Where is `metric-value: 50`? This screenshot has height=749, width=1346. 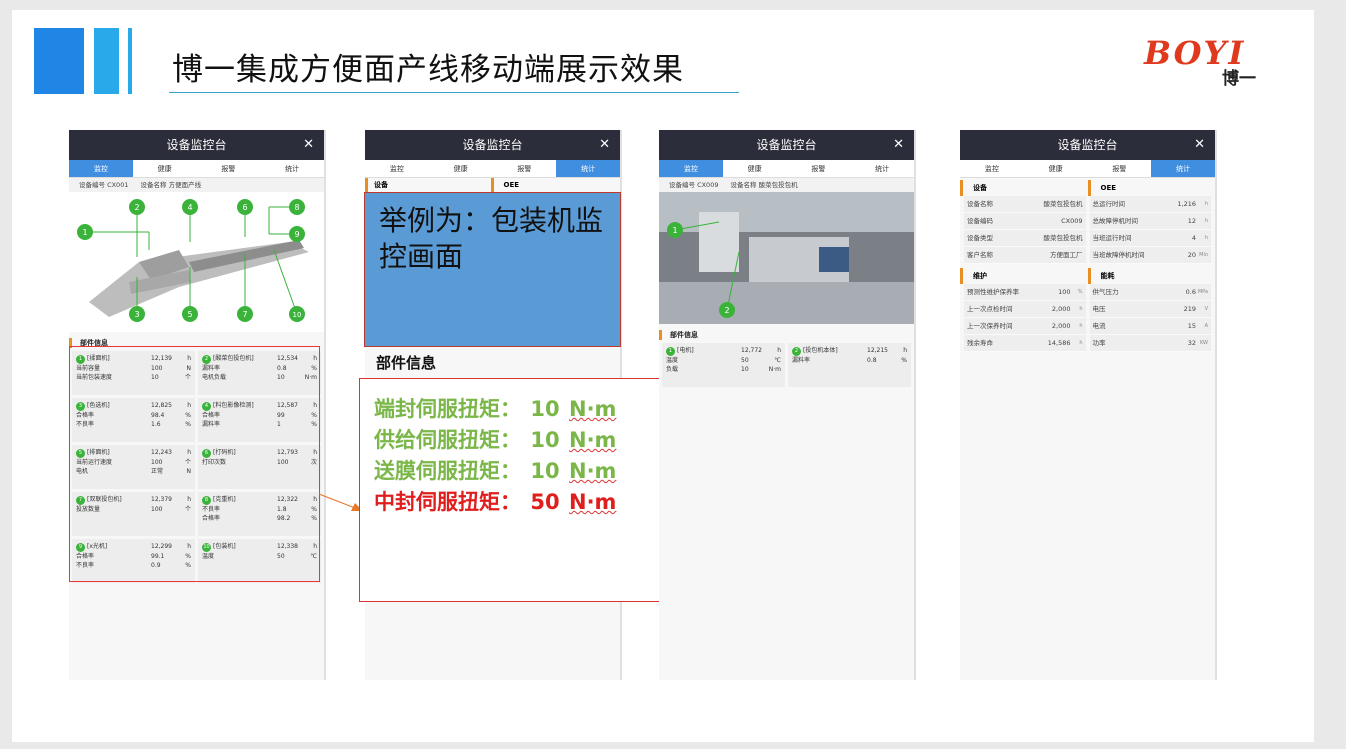
metric-value: 50 is located at coordinates (745, 360).